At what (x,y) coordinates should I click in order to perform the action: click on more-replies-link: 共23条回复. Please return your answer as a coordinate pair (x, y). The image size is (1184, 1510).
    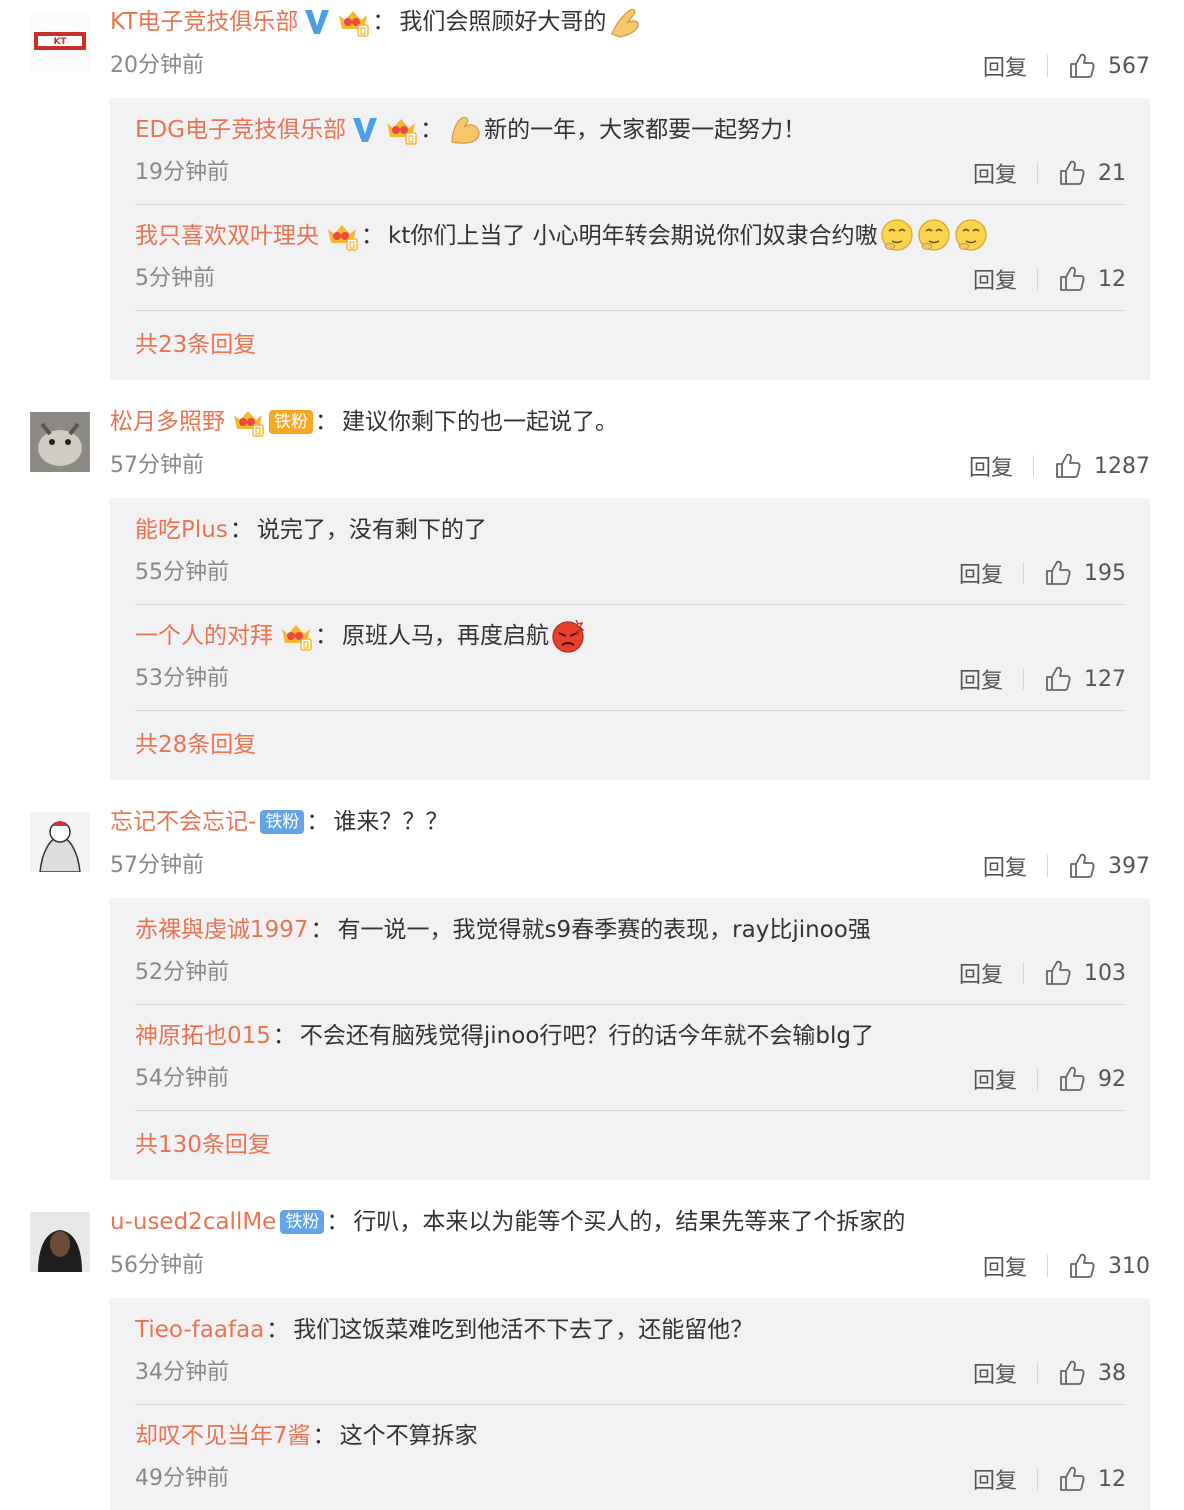
    Looking at the image, I should click on (195, 345).